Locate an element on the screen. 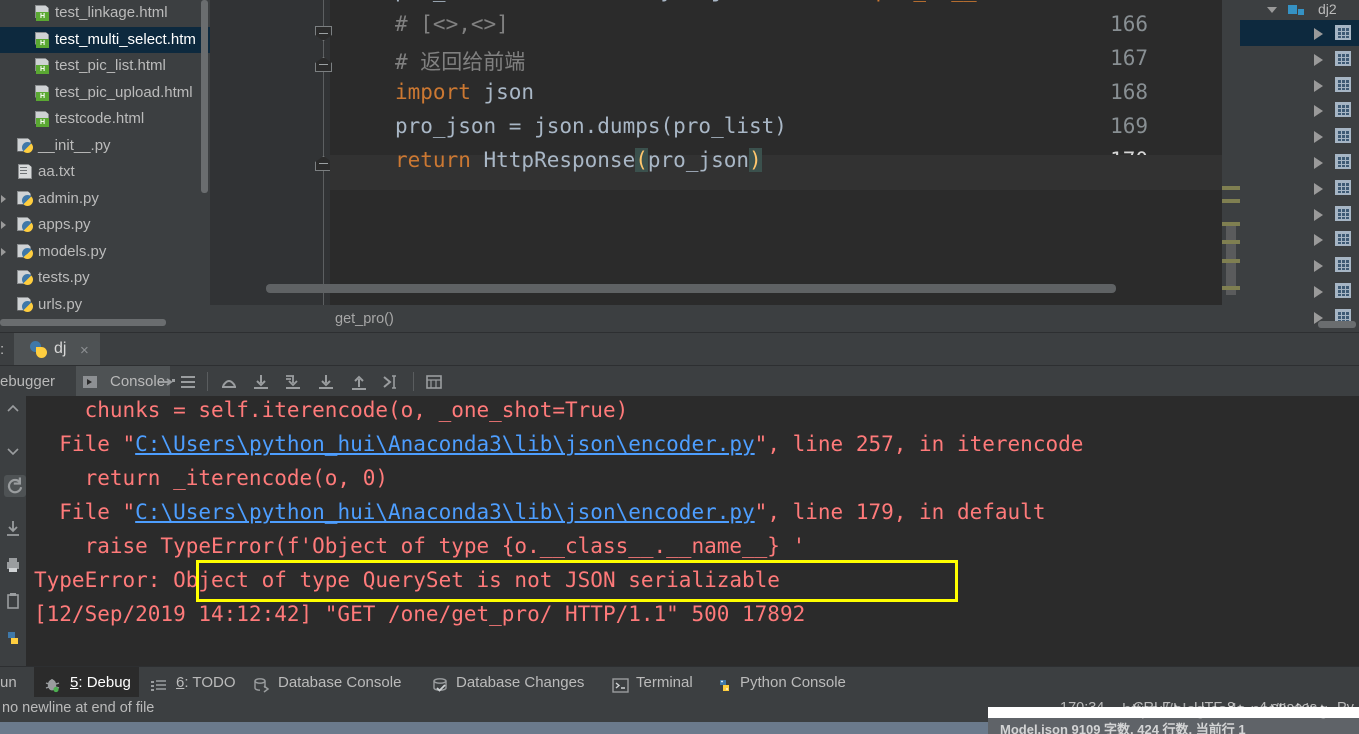 This screenshot has height=734, width=1359. tree-item: urls.py is located at coordinates (105, 305).